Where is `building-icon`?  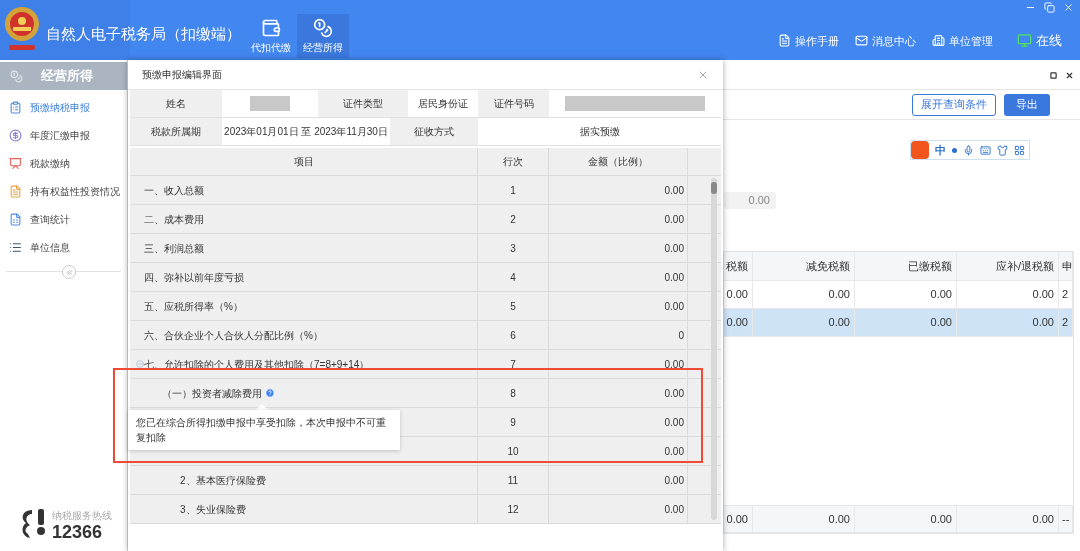
building-icon is located at coordinates (938, 41).